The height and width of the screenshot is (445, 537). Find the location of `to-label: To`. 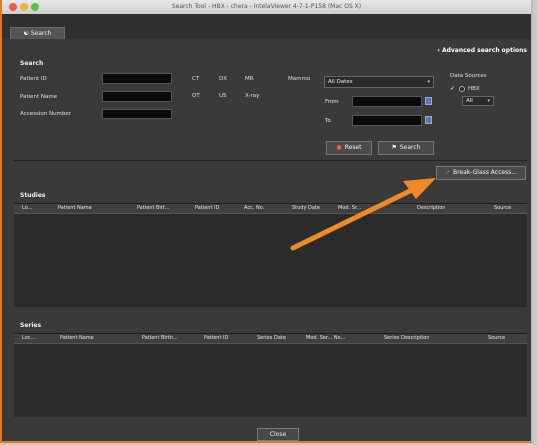

to-label: To is located at coordinates (328, 121).